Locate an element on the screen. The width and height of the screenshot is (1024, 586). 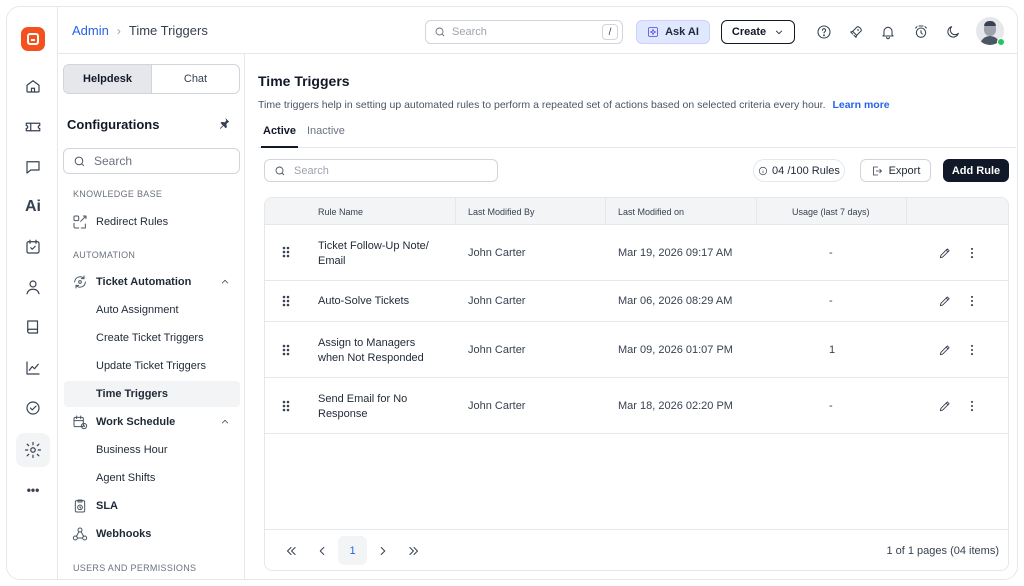
page-title: Time Triggers is located at coordinates (304, 81).